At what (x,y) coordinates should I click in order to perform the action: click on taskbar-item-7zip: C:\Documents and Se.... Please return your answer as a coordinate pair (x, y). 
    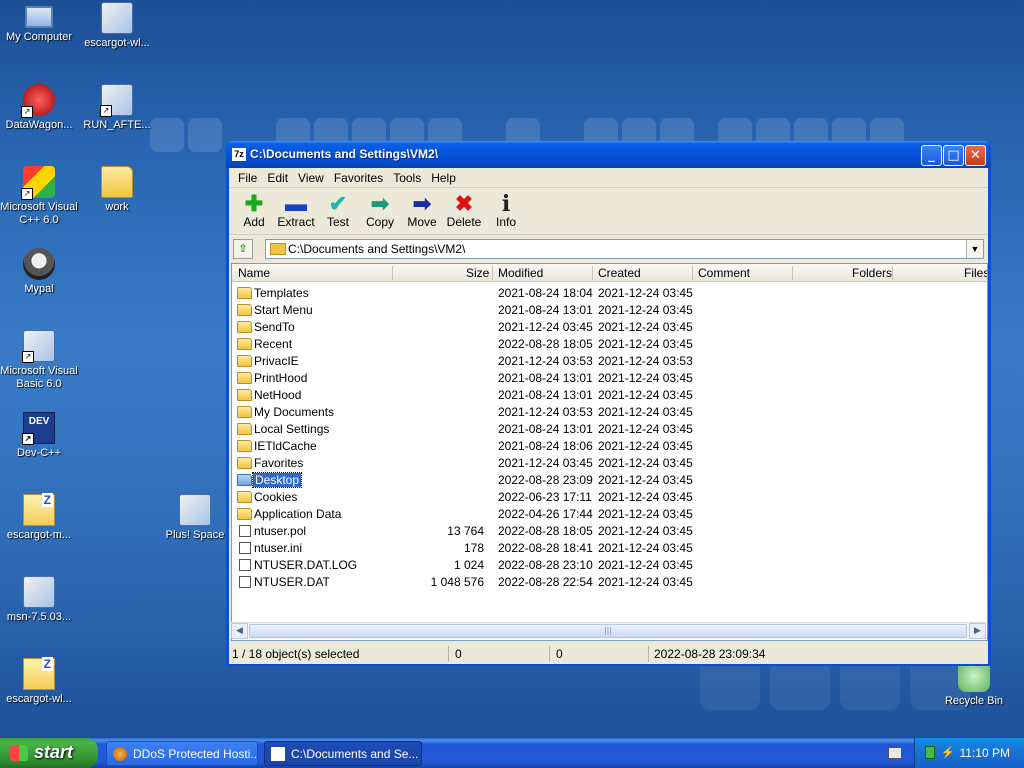
    Looking at the image, I should click on (343, 753).